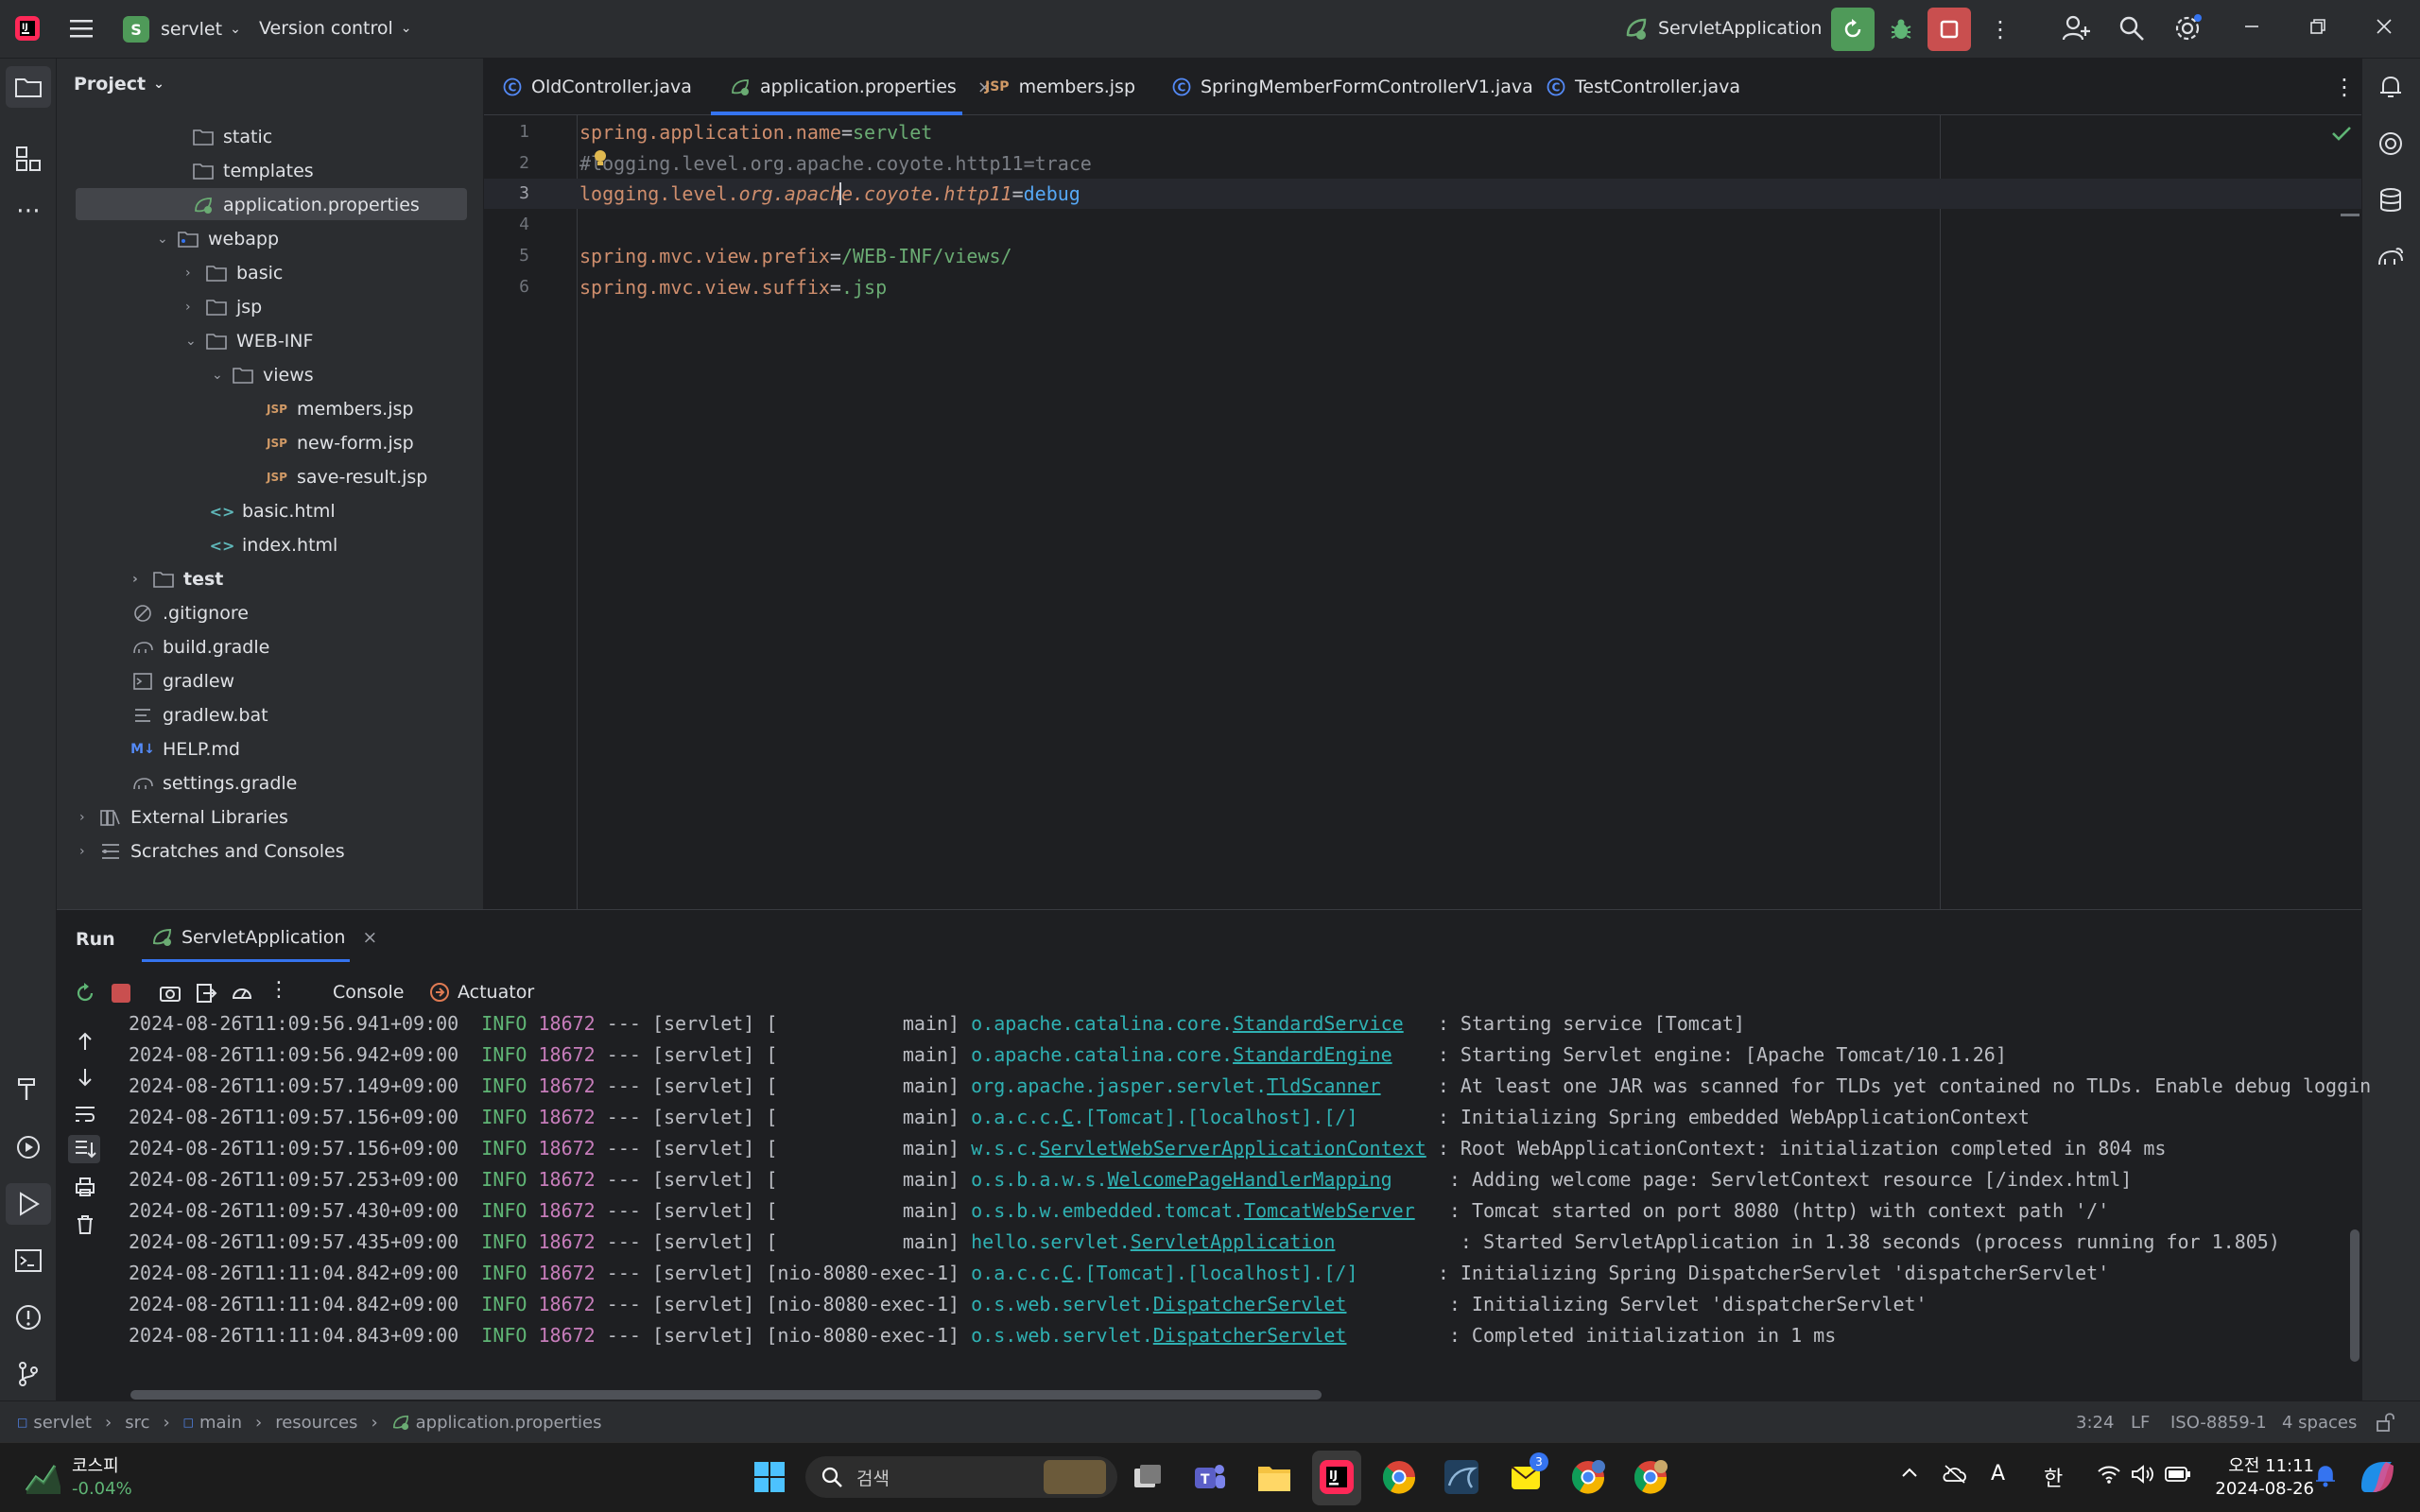 This screenshot has height=1512, width=2420. I want to click on log-logger-link: ServletApplication, so click(1233, 1241).